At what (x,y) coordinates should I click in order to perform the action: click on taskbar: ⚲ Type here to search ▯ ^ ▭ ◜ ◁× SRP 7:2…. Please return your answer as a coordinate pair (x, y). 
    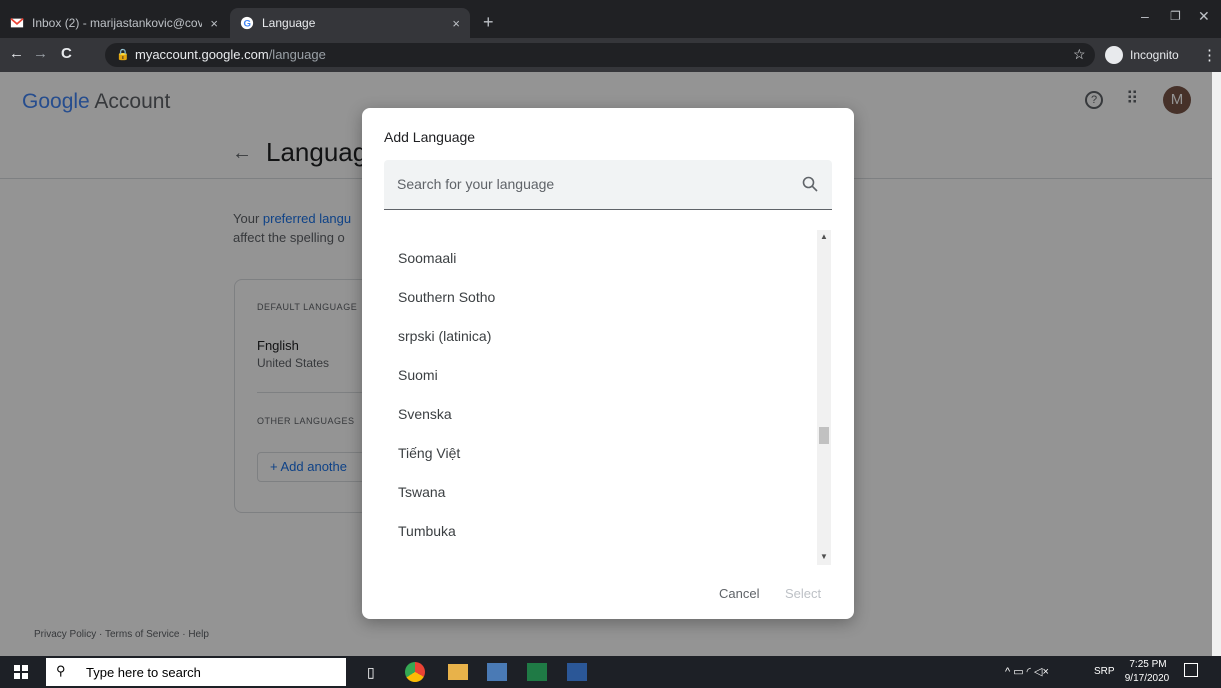
    Looking at the image, I should click on (610, 672).